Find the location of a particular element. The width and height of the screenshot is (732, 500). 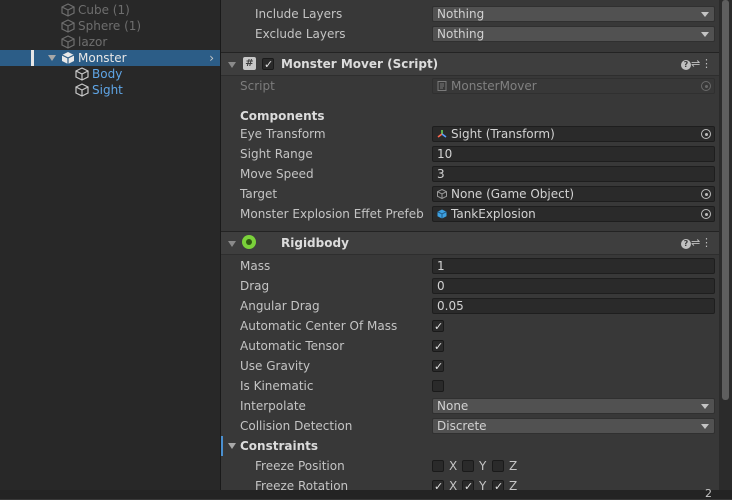

auto-com-row: Automatic Center Of Mass is located at coordinates (470, 326).